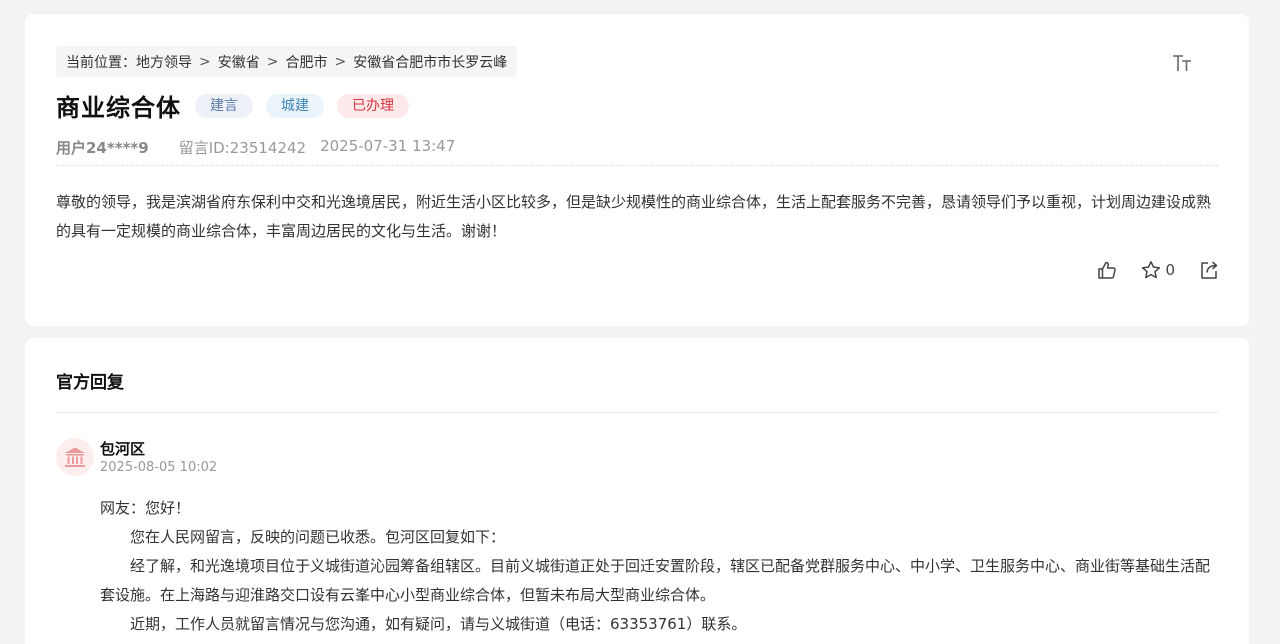  What do you see at coordinates (318, 537) in the screenshot?
I see `reply-paragraph: 您在人民网留言，反映的问题已收悉。包河区回复如下：` at bounding box center [318, 537].